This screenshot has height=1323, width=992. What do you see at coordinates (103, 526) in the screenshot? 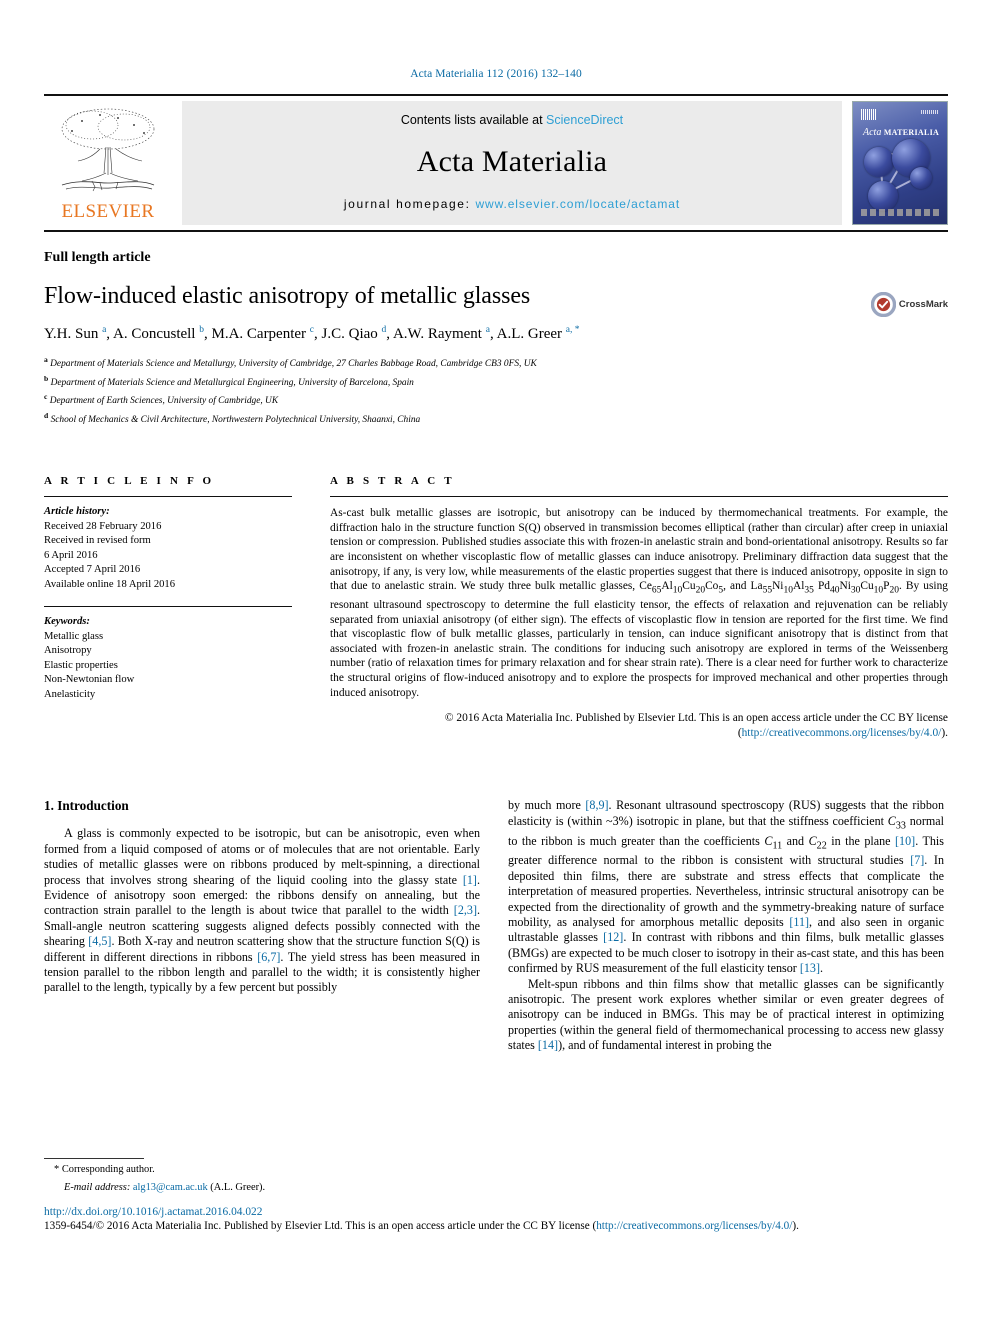
I see `history-item: Received 28 February 2016` at bounding box center [103, 526].